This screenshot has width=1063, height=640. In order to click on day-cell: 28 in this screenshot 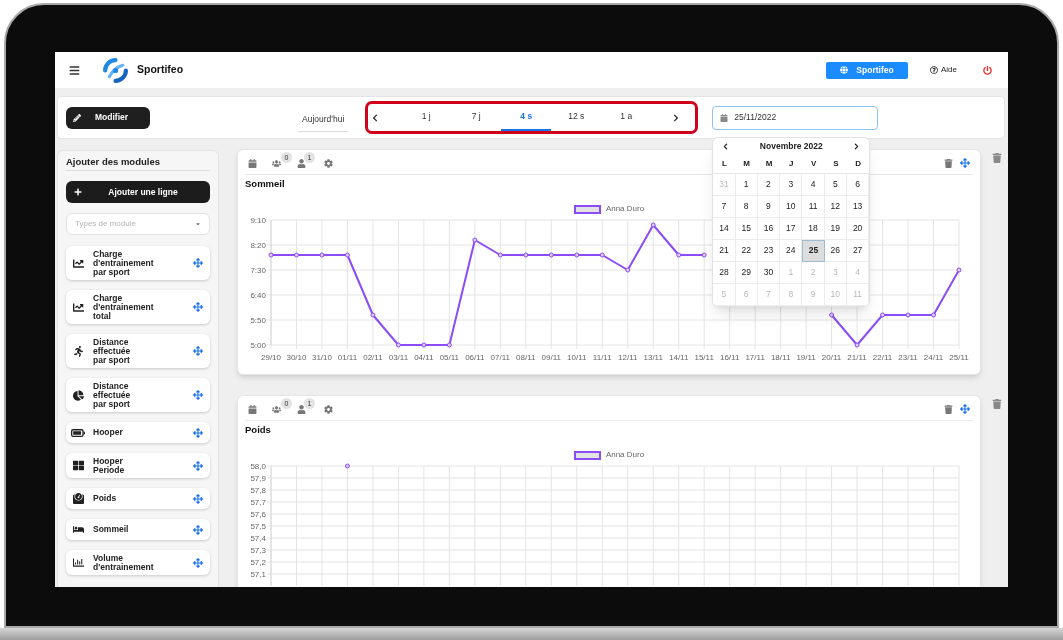, I will do `click(724, 272)`.